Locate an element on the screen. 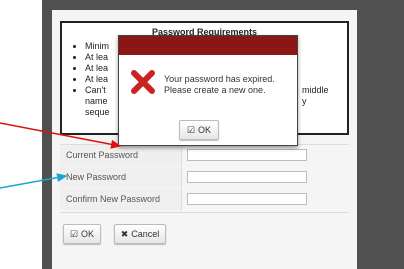 Image resolution: width=404 pixels, height=269 pixels. annotation-arrows is located at coordinates (61, 155).